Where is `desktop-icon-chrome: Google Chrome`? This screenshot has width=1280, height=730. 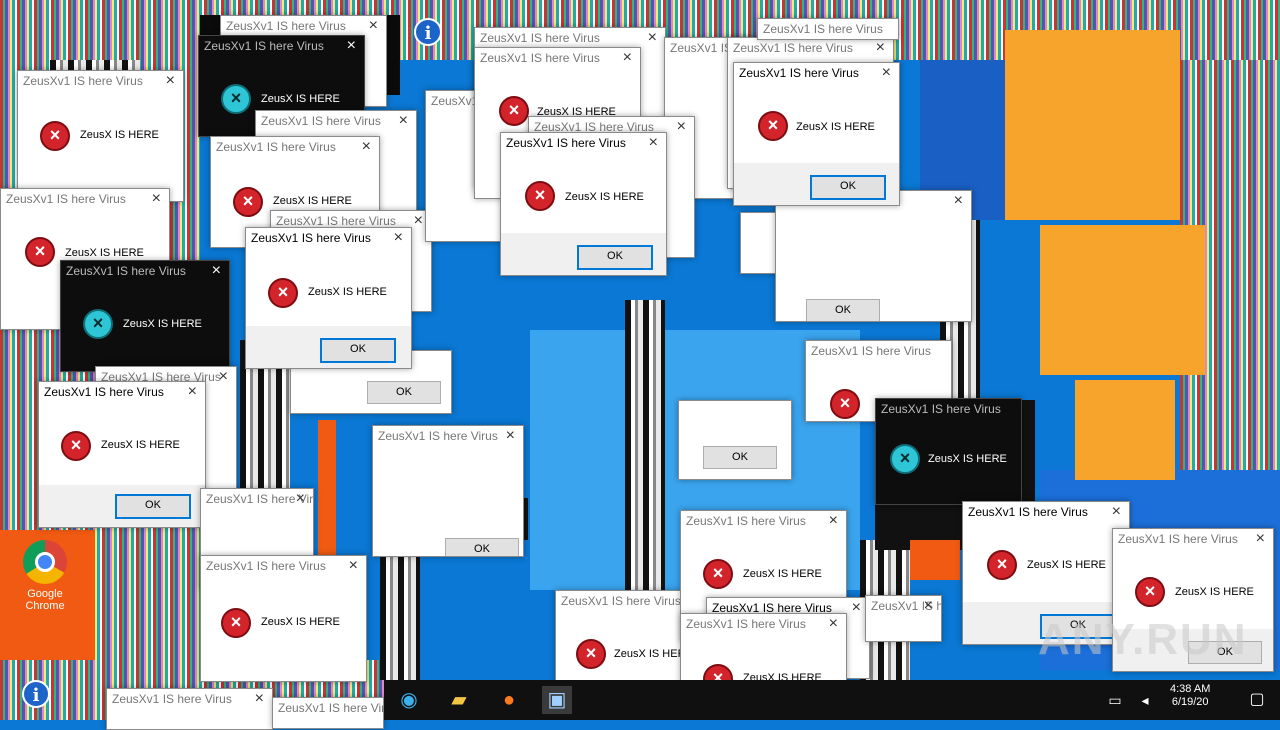
desktop-icon-chrome: Google Chrome is located at coordinates (45, 576).